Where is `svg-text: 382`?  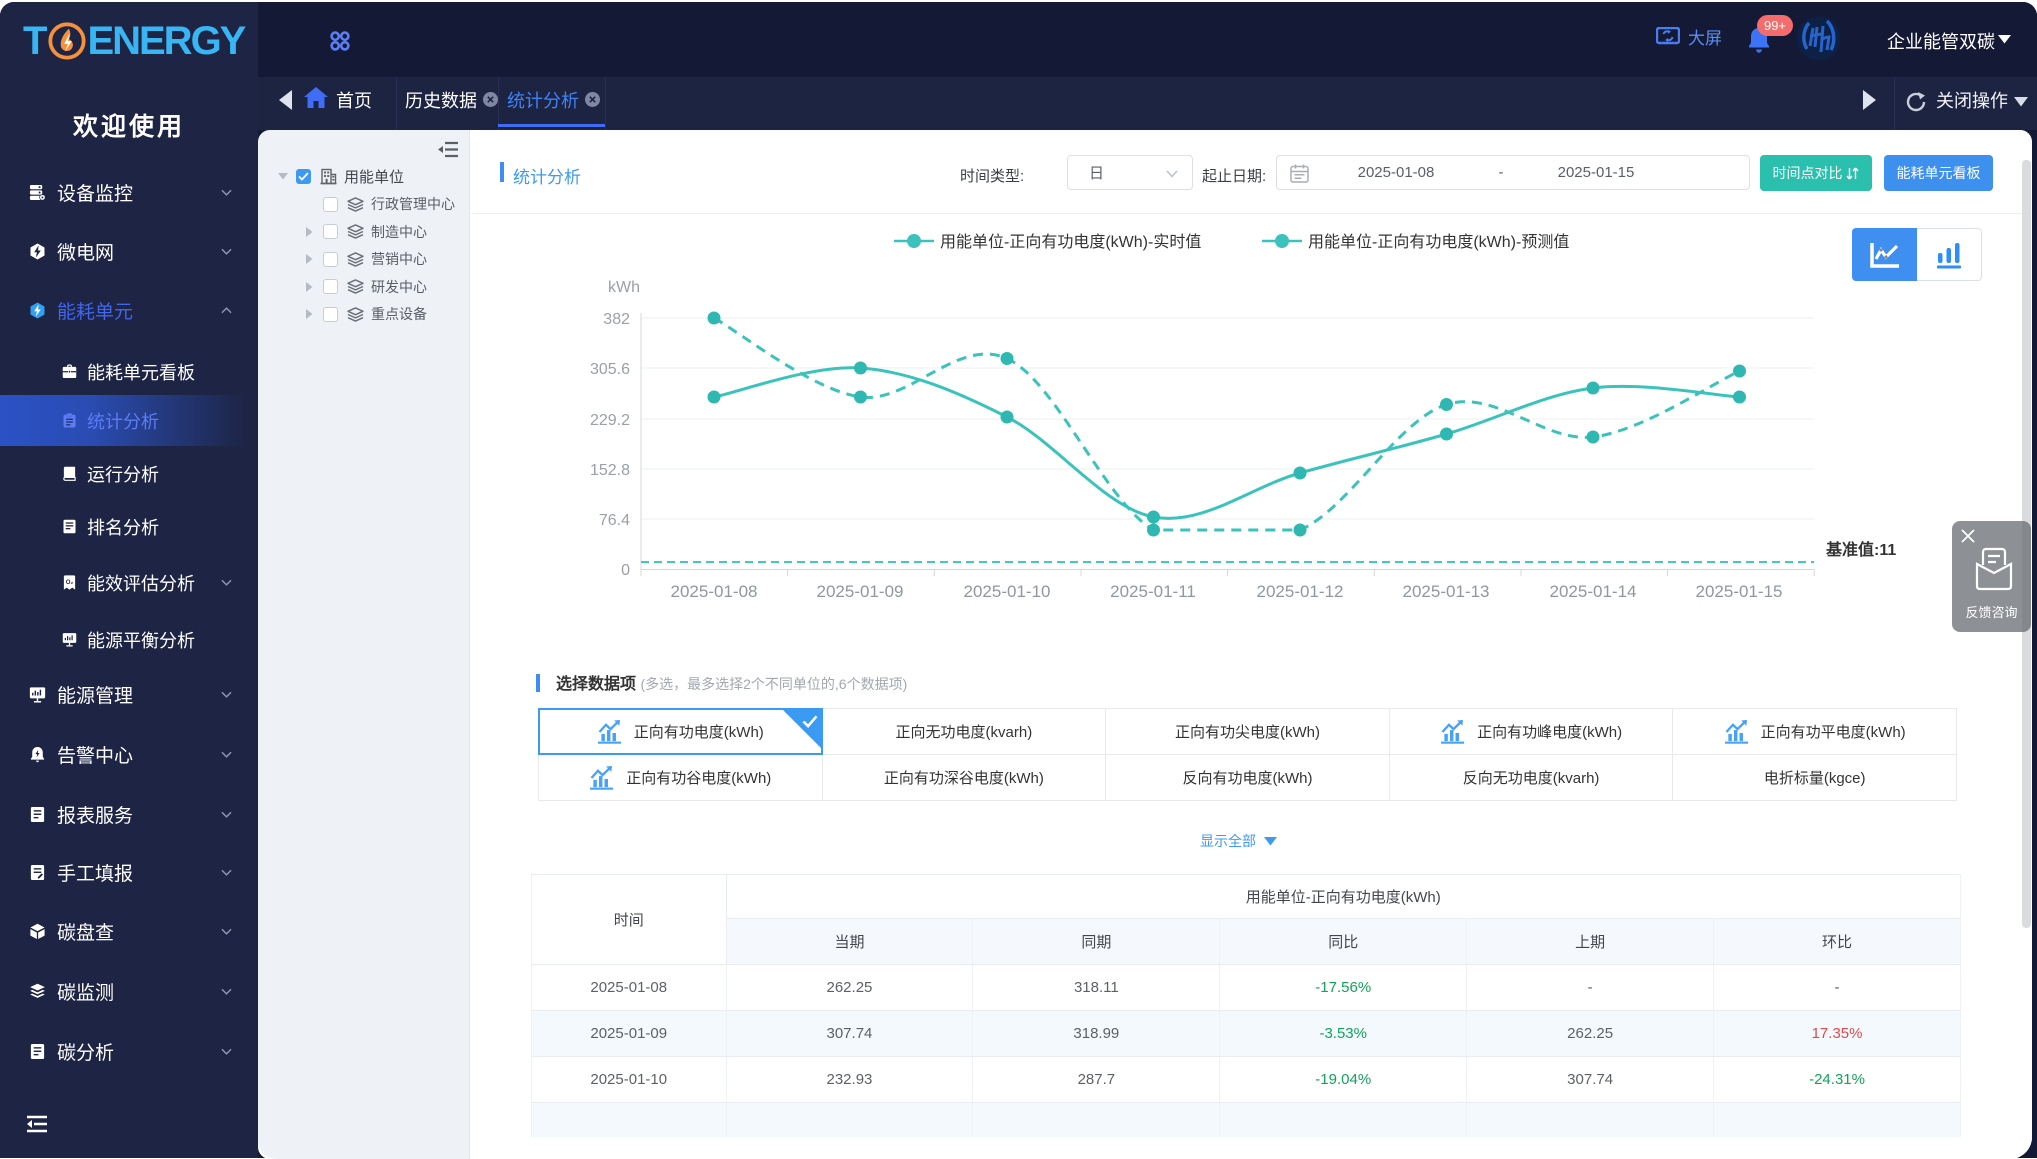
svg-text: 382 is located at coordinates (616, 319).